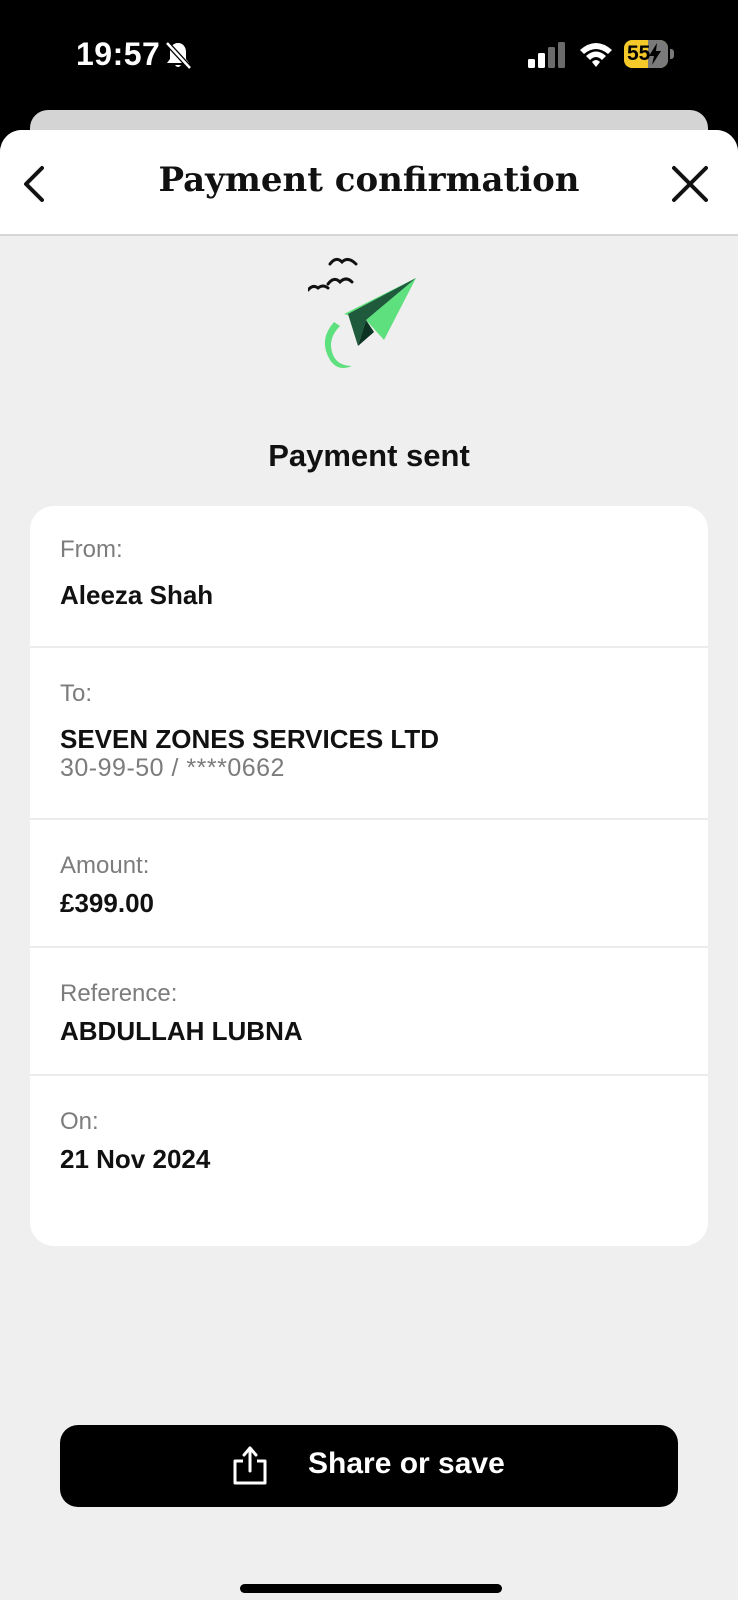 This screenshot has height=1600, width=738. What do you see at coordinates (137, 595) in the screenshot?
I see `from-value: Aleeza Shah` at bounding box center [137, 595].